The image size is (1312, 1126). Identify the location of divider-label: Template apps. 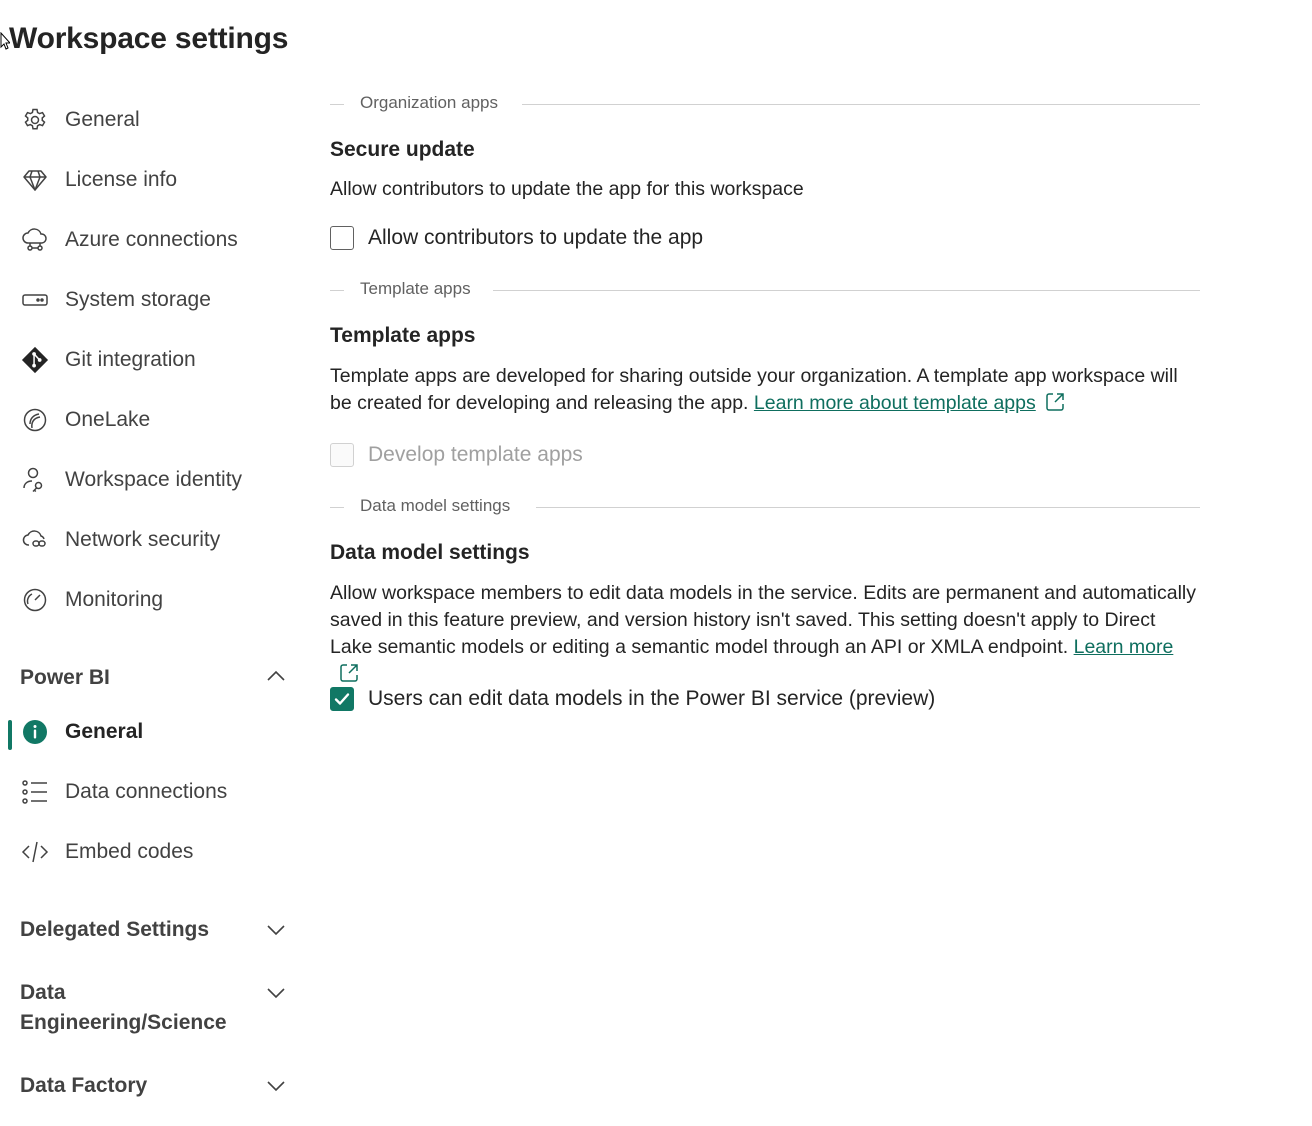
(423, 289).